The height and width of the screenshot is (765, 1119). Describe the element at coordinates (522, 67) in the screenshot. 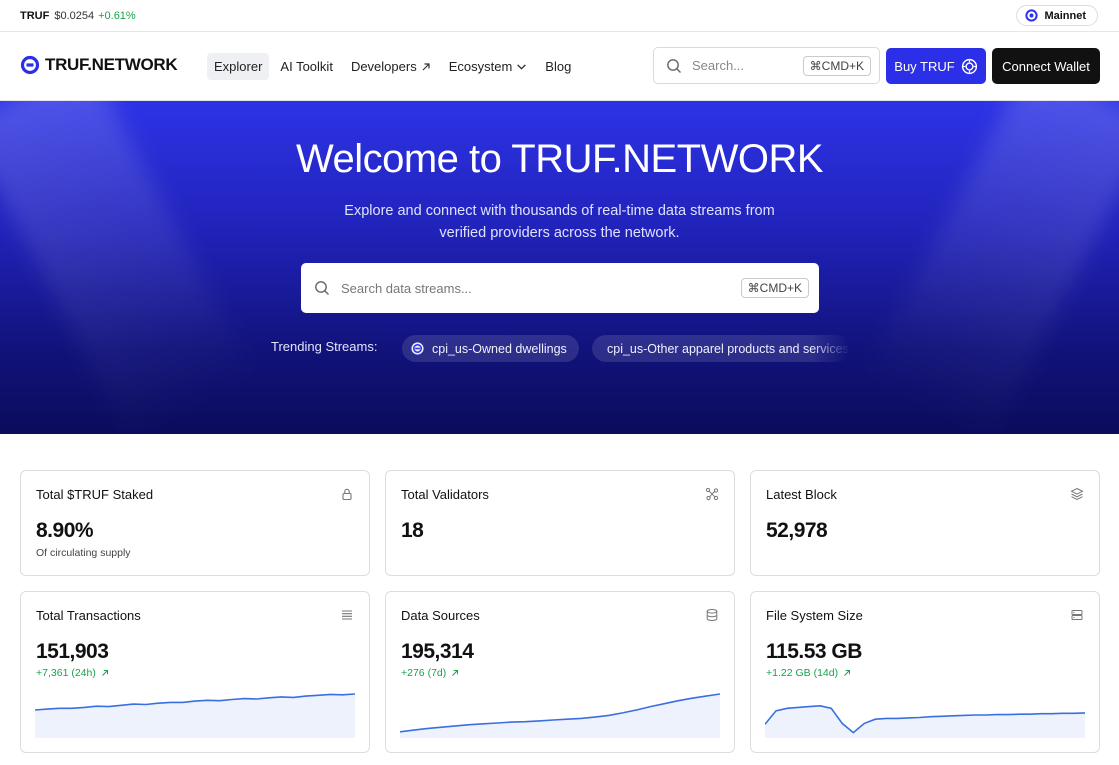

I see `chevron-down-icon` at that location.